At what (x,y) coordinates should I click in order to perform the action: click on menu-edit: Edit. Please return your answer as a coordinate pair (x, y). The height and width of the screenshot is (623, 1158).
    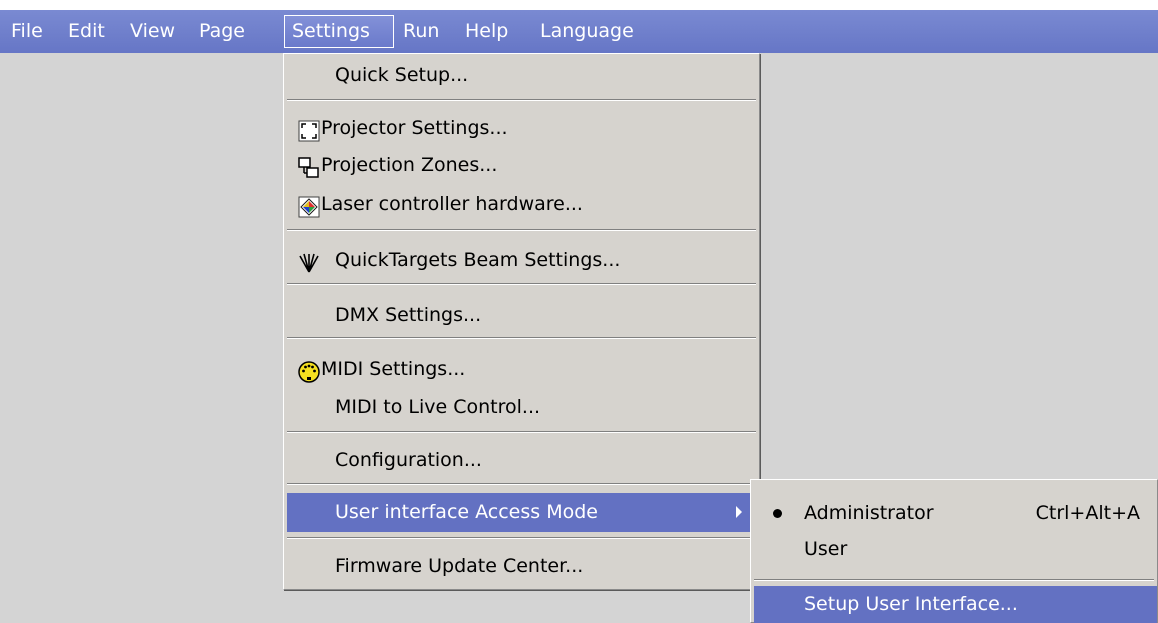
    Looking at the image, I should click on (86, 31).